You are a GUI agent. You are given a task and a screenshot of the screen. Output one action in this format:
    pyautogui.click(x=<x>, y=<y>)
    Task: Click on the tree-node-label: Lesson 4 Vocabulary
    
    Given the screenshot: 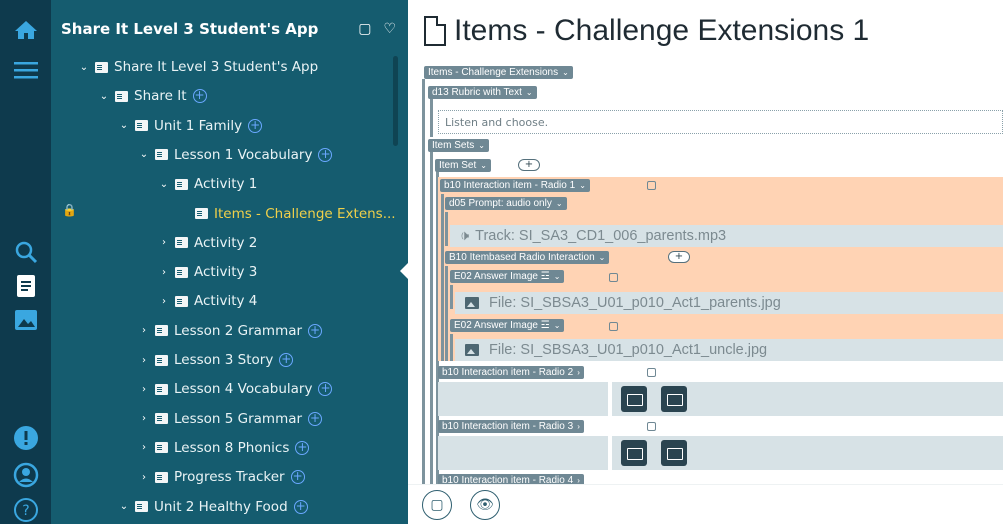 What is the action you would take?
    pyautogui.click(x=243, y=389)
    